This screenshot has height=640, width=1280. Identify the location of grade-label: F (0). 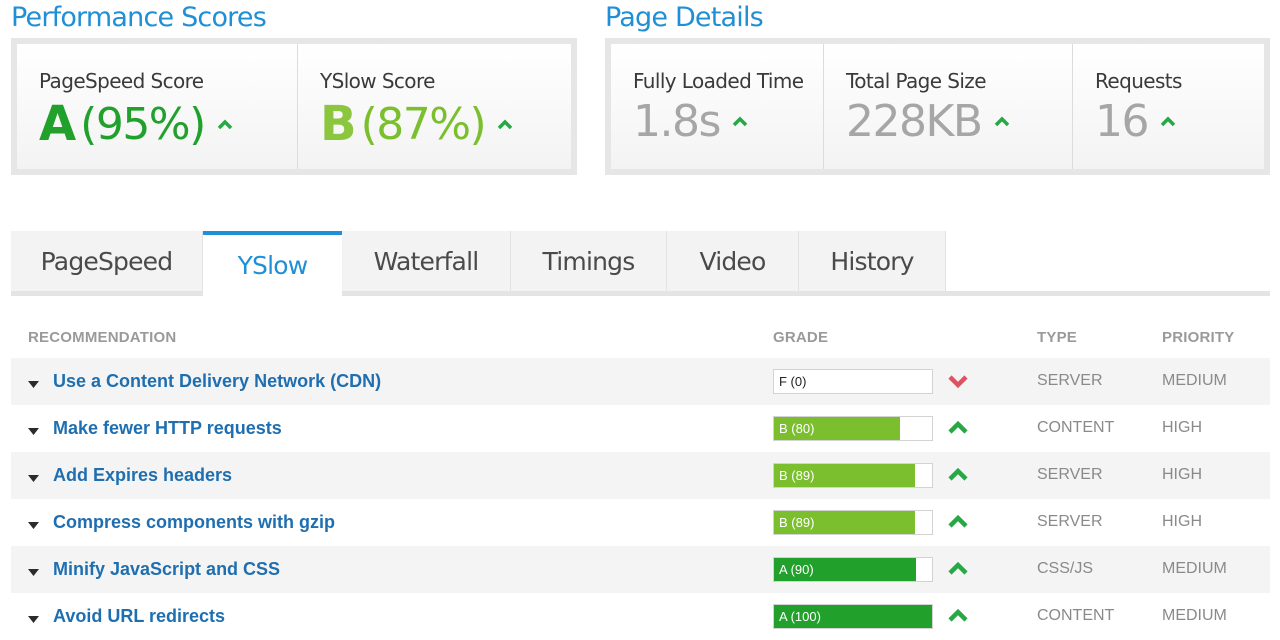
(793, 381).